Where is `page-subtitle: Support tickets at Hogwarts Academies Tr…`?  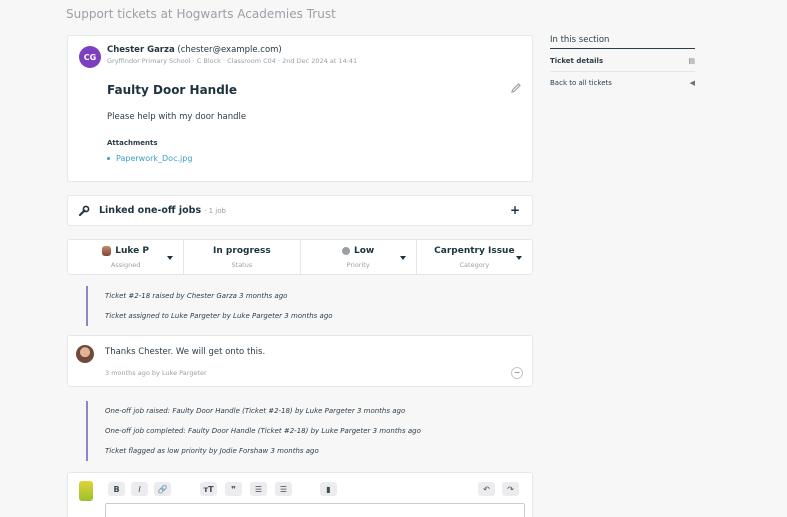 page-subtitle: Support tickets at Hogwarts Academies Tr… is located at coordinates (201, 14).